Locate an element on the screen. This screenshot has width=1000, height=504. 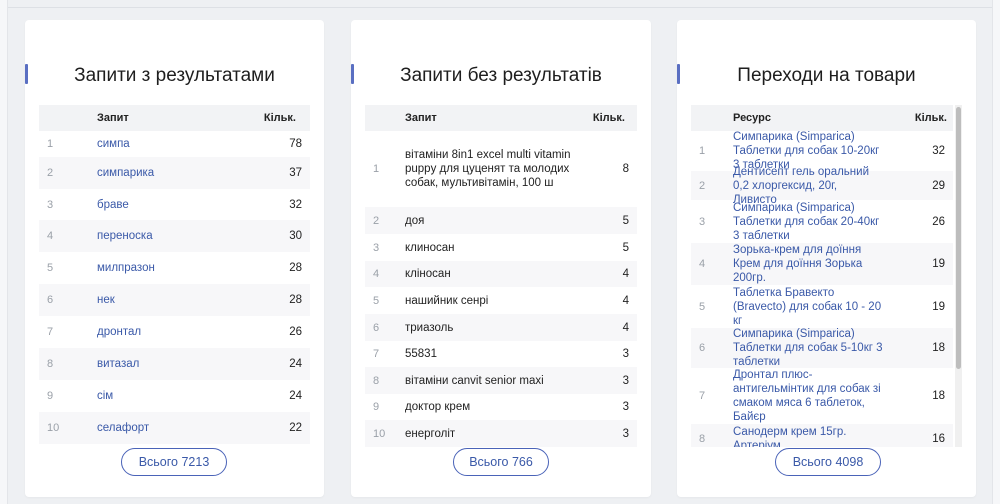
total-button: Всього 7213 is located at coordinates (174, 462).